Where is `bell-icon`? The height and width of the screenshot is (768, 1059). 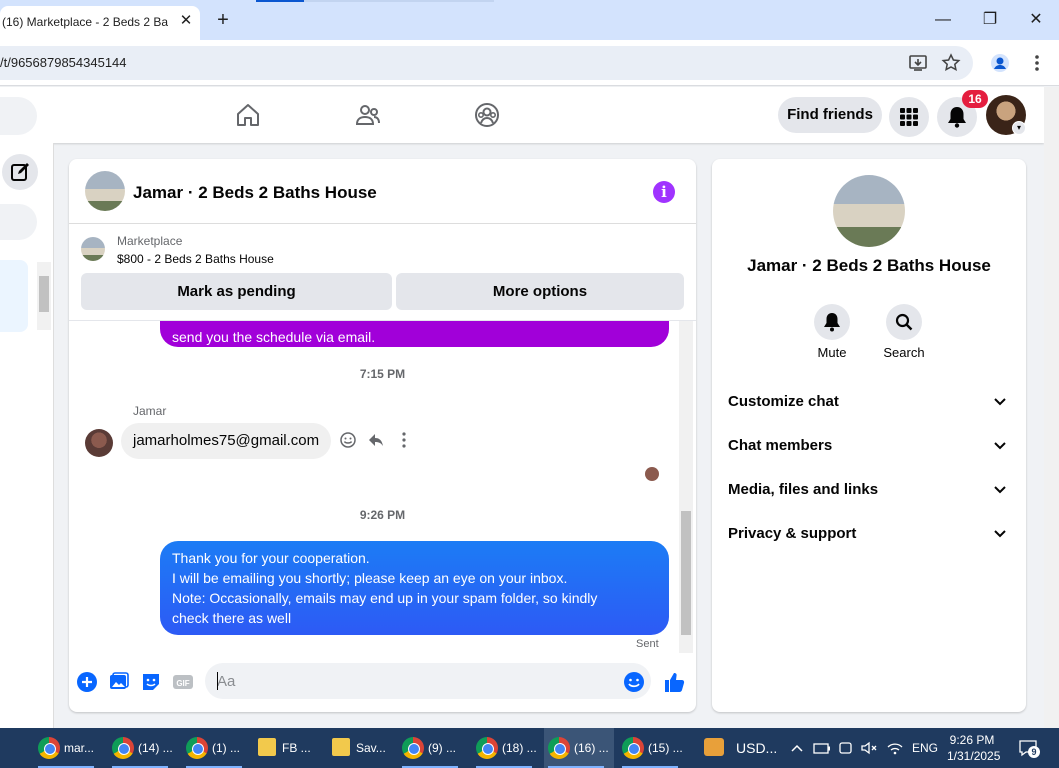 bell-icon is located at coordinates (957, 117).